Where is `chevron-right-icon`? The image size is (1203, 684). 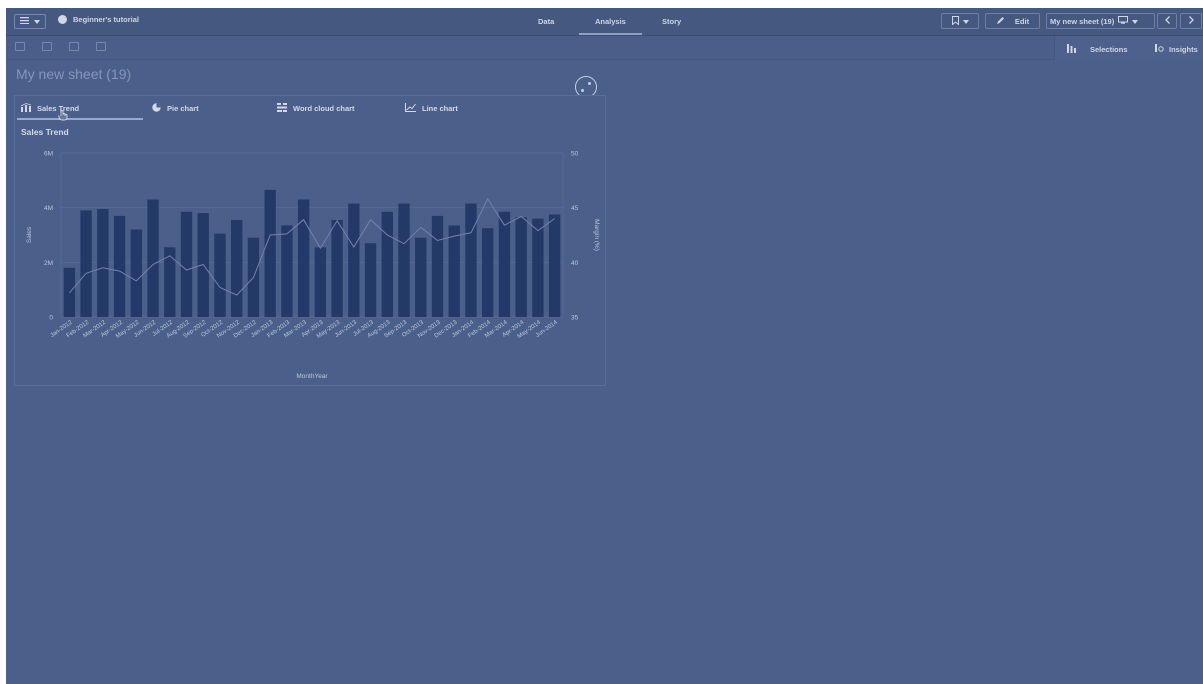 chevron-right-icon is located at coordinates (1191, 21).